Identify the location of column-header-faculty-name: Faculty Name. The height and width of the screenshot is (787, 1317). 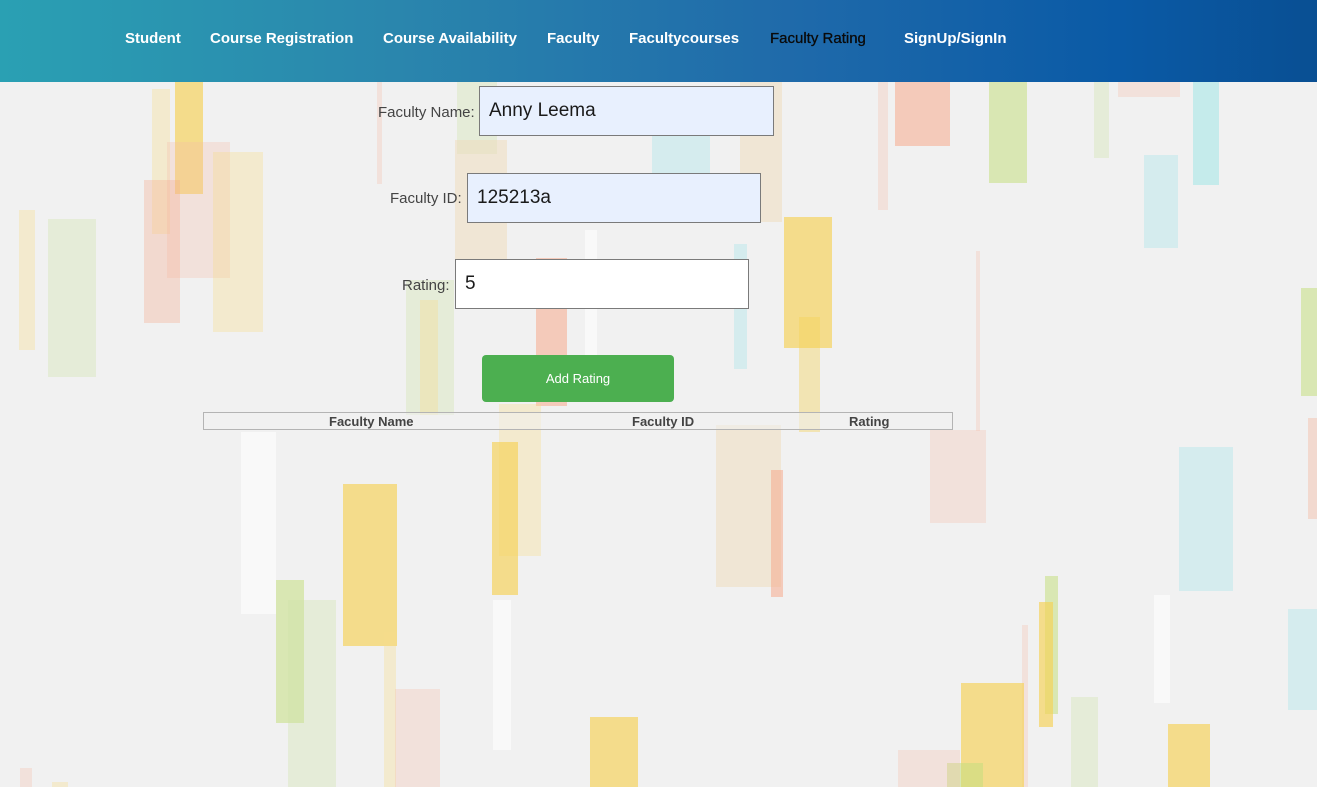
(371, 421).